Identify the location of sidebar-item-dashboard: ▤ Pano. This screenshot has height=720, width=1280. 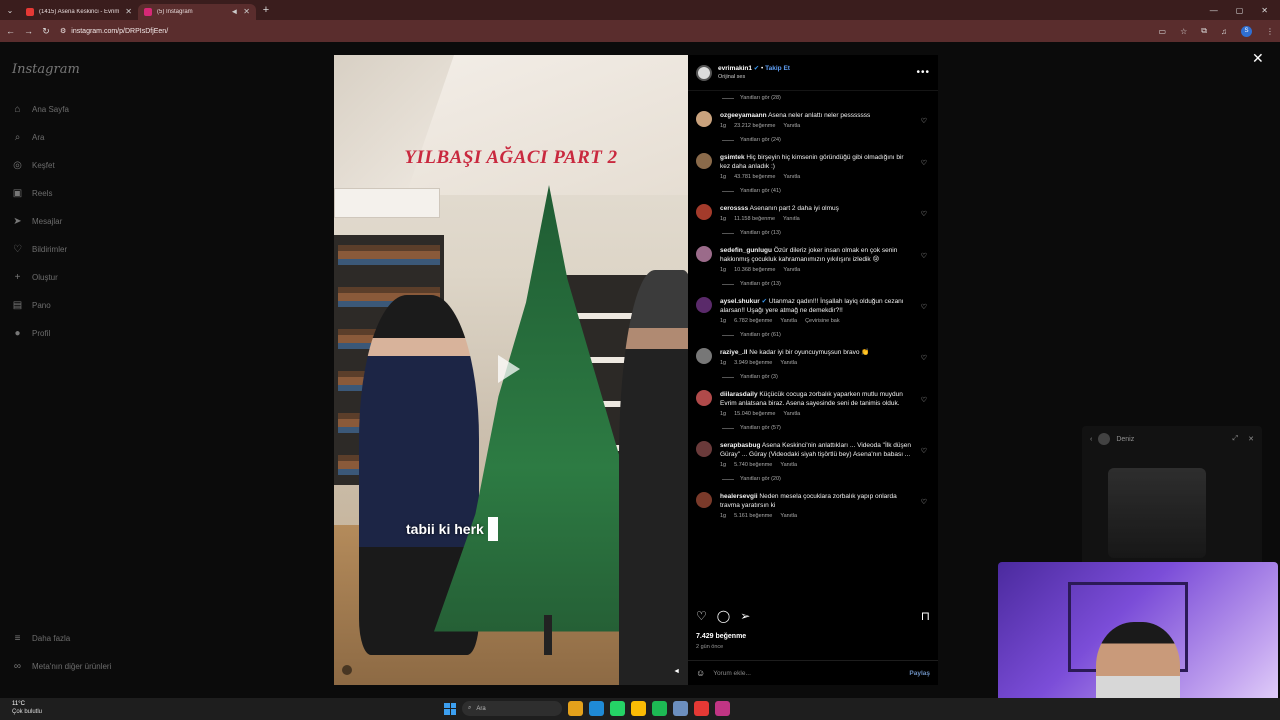
(70, 305).